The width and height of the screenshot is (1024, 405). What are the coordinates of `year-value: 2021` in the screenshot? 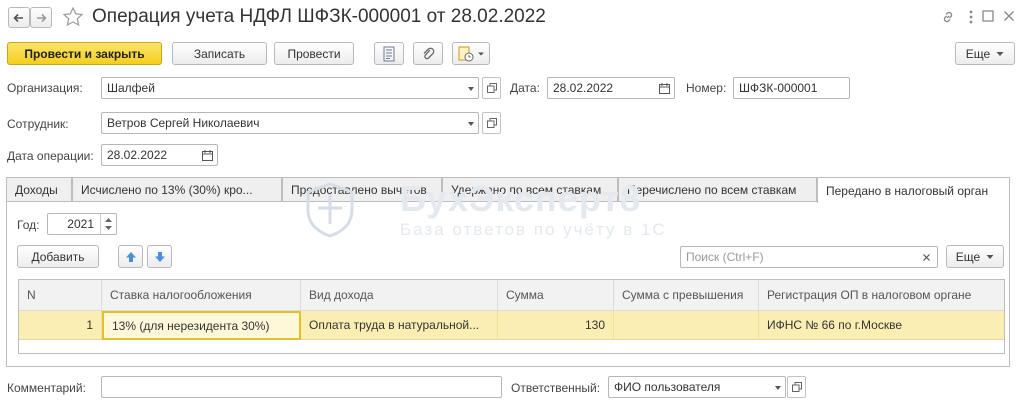 It's located at (80, 224).